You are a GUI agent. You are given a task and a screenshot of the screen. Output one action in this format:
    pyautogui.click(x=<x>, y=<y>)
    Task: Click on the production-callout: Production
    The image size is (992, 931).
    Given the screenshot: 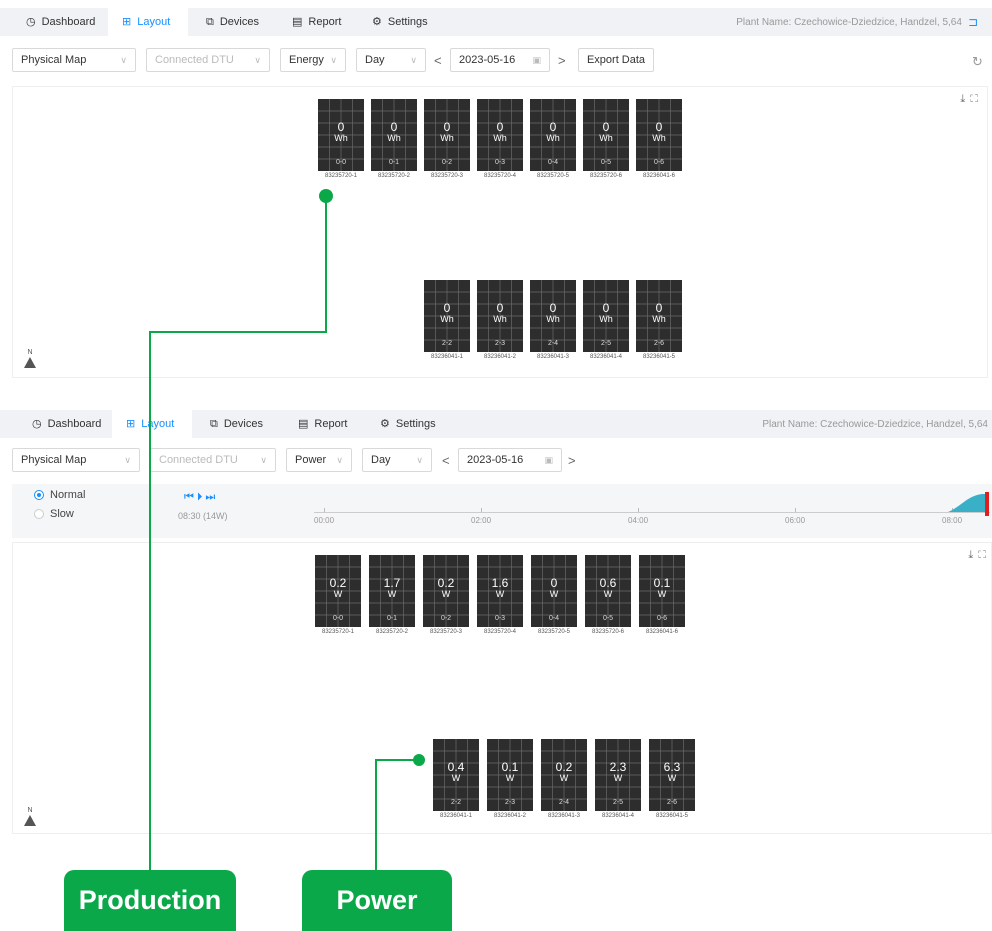 What is the action you would take?
    pyautogui.click(x=150, y=900)
    